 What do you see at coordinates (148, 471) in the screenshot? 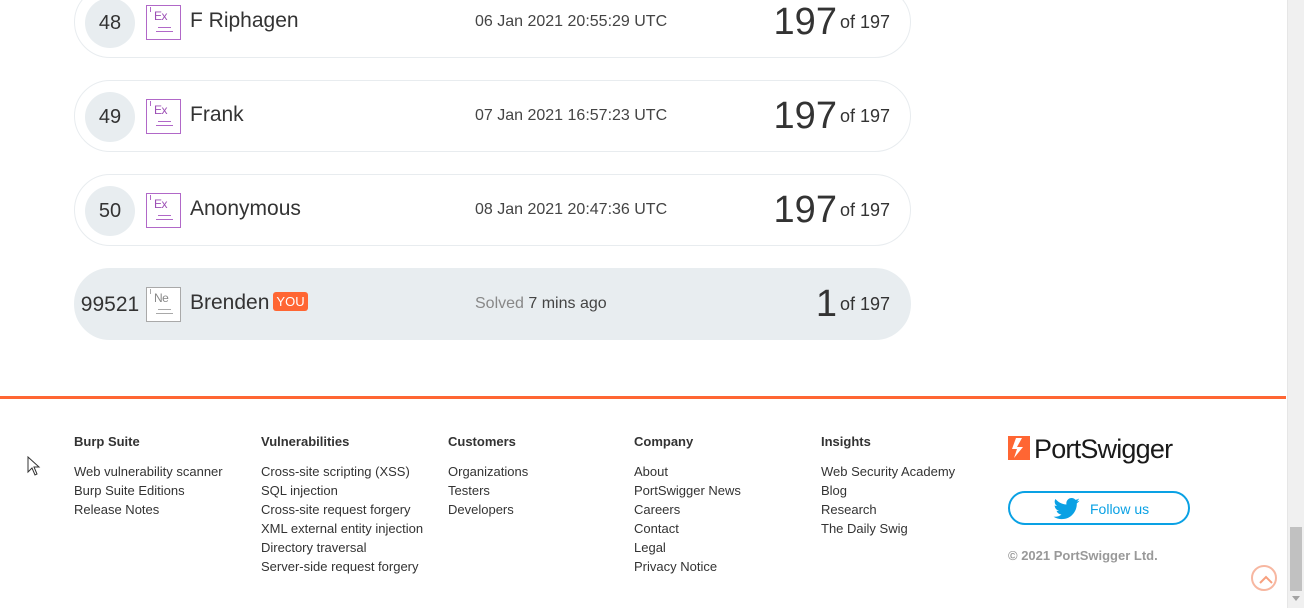
I see `footer-link: Web vulnerability scanner` at bounding box center [148, 471].